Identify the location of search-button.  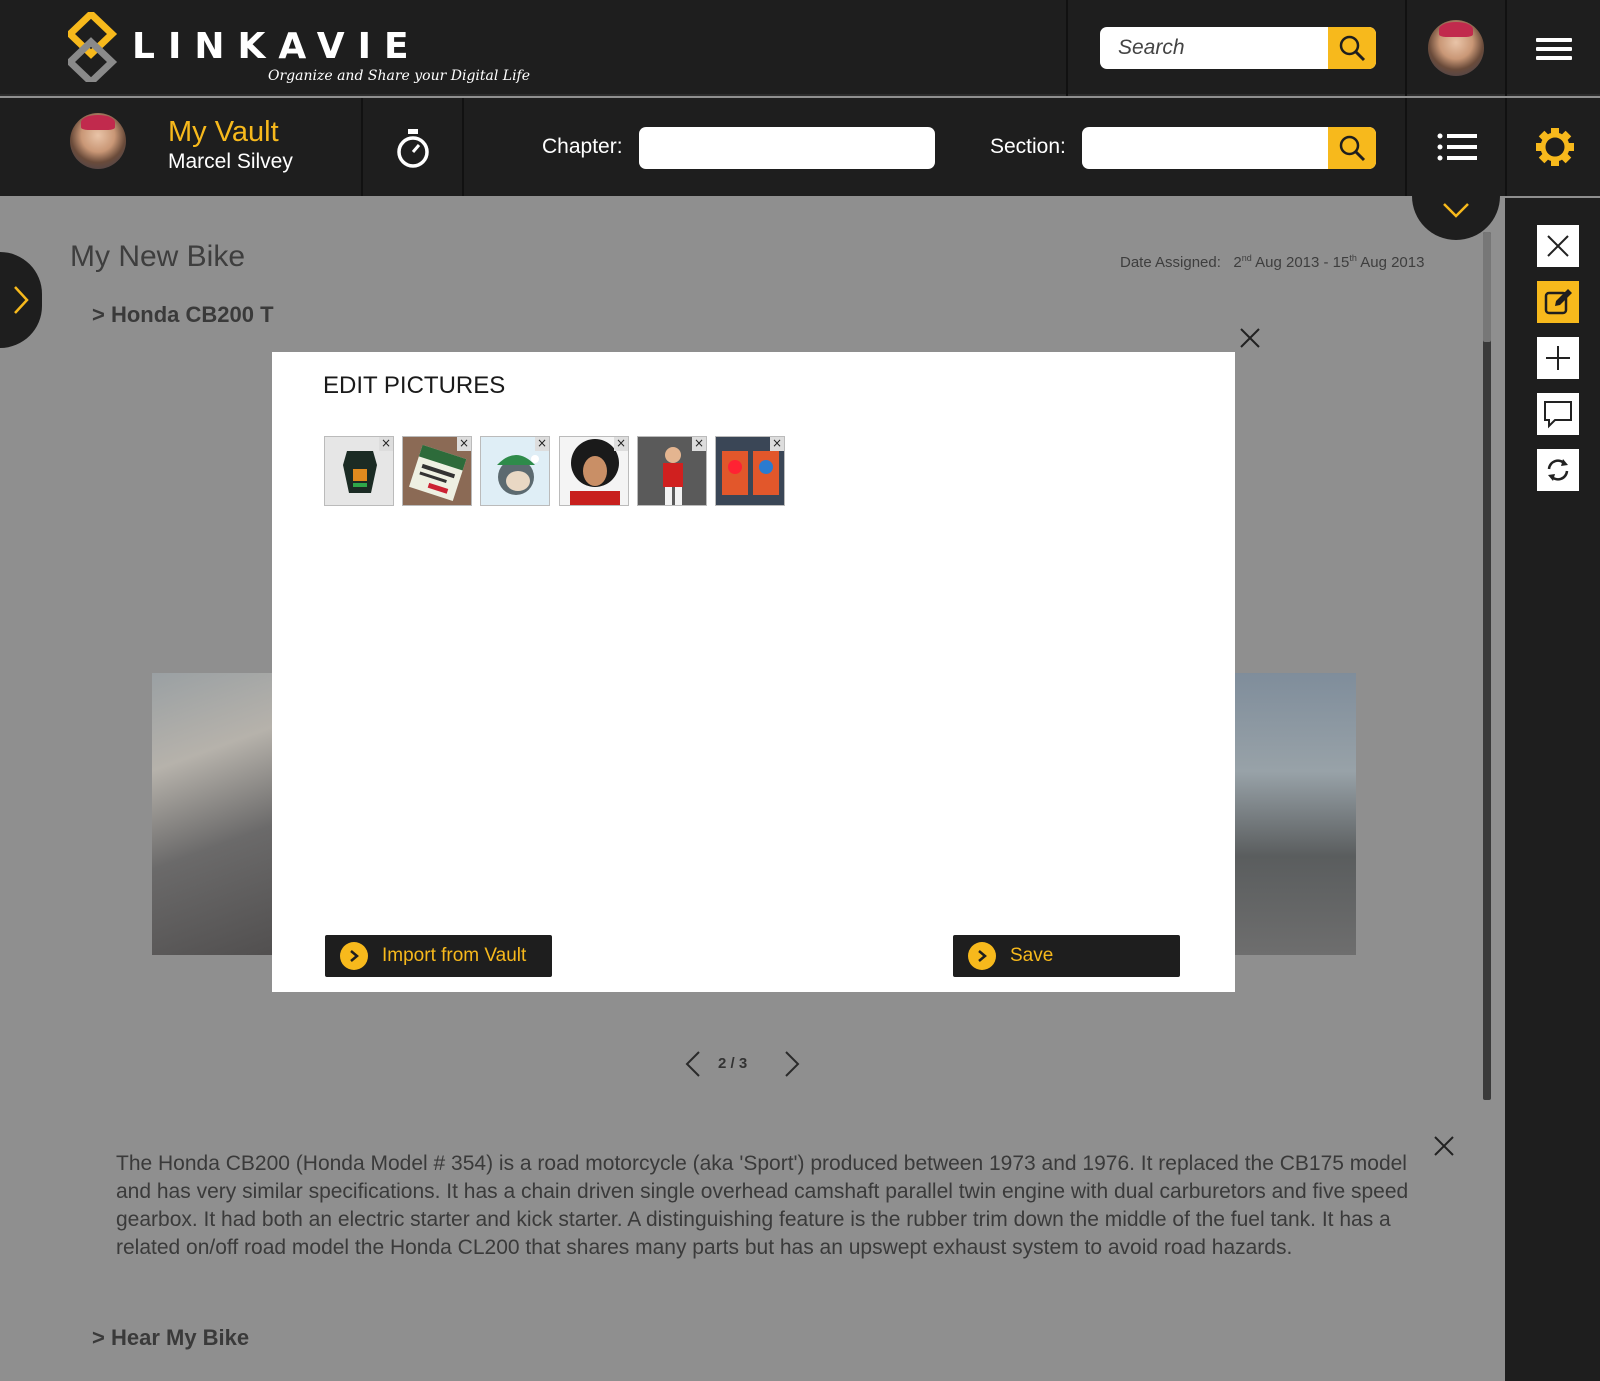
(1352, 48).